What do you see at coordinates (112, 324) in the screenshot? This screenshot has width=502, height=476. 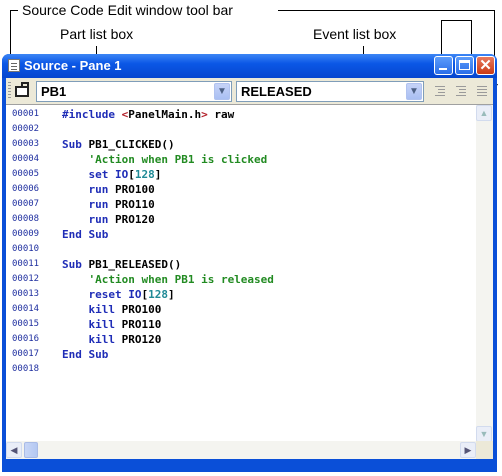 I see `code-line: kill PRO110` at bounding box center [112, 324].